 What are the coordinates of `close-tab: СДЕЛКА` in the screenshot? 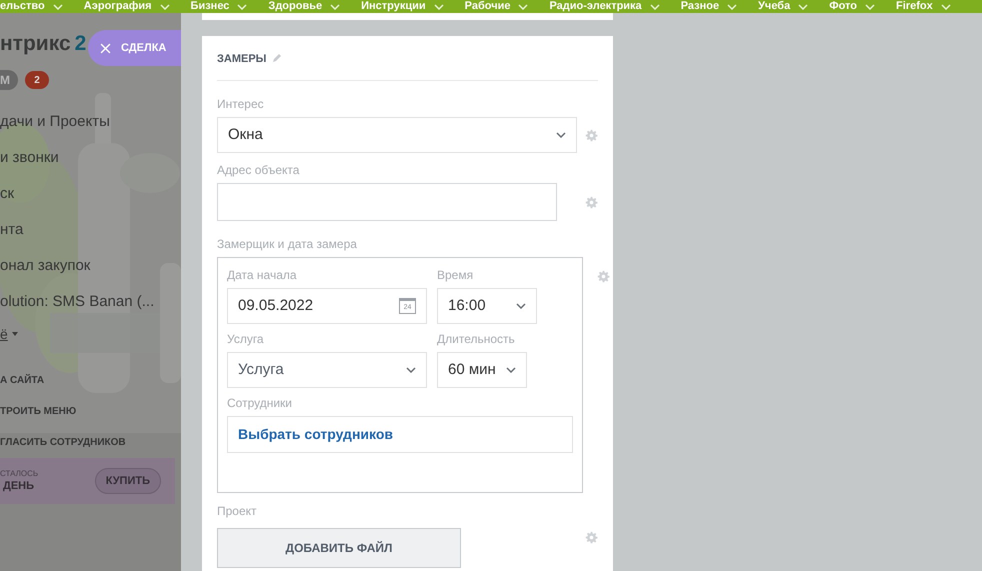 It's located at (134, 48).